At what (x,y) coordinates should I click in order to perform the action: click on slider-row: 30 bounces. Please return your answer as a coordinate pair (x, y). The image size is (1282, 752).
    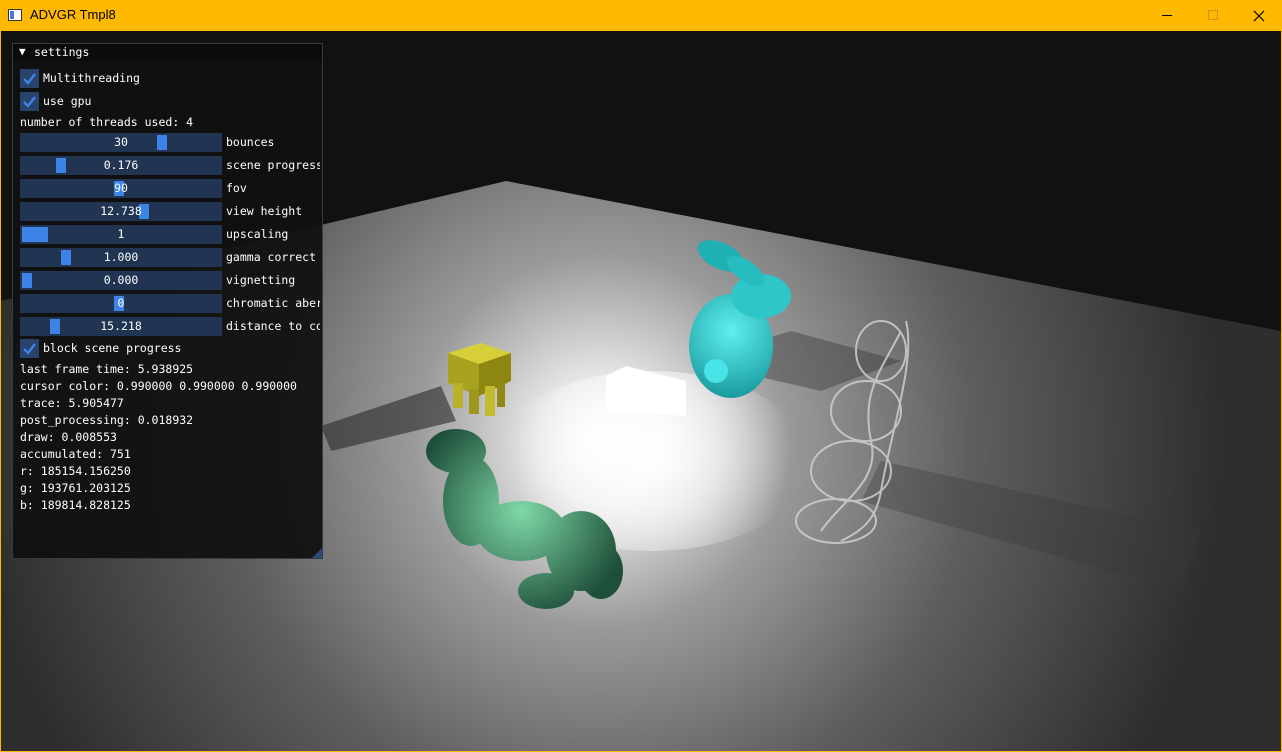
    Looking at the image, I should click on (170, 142).